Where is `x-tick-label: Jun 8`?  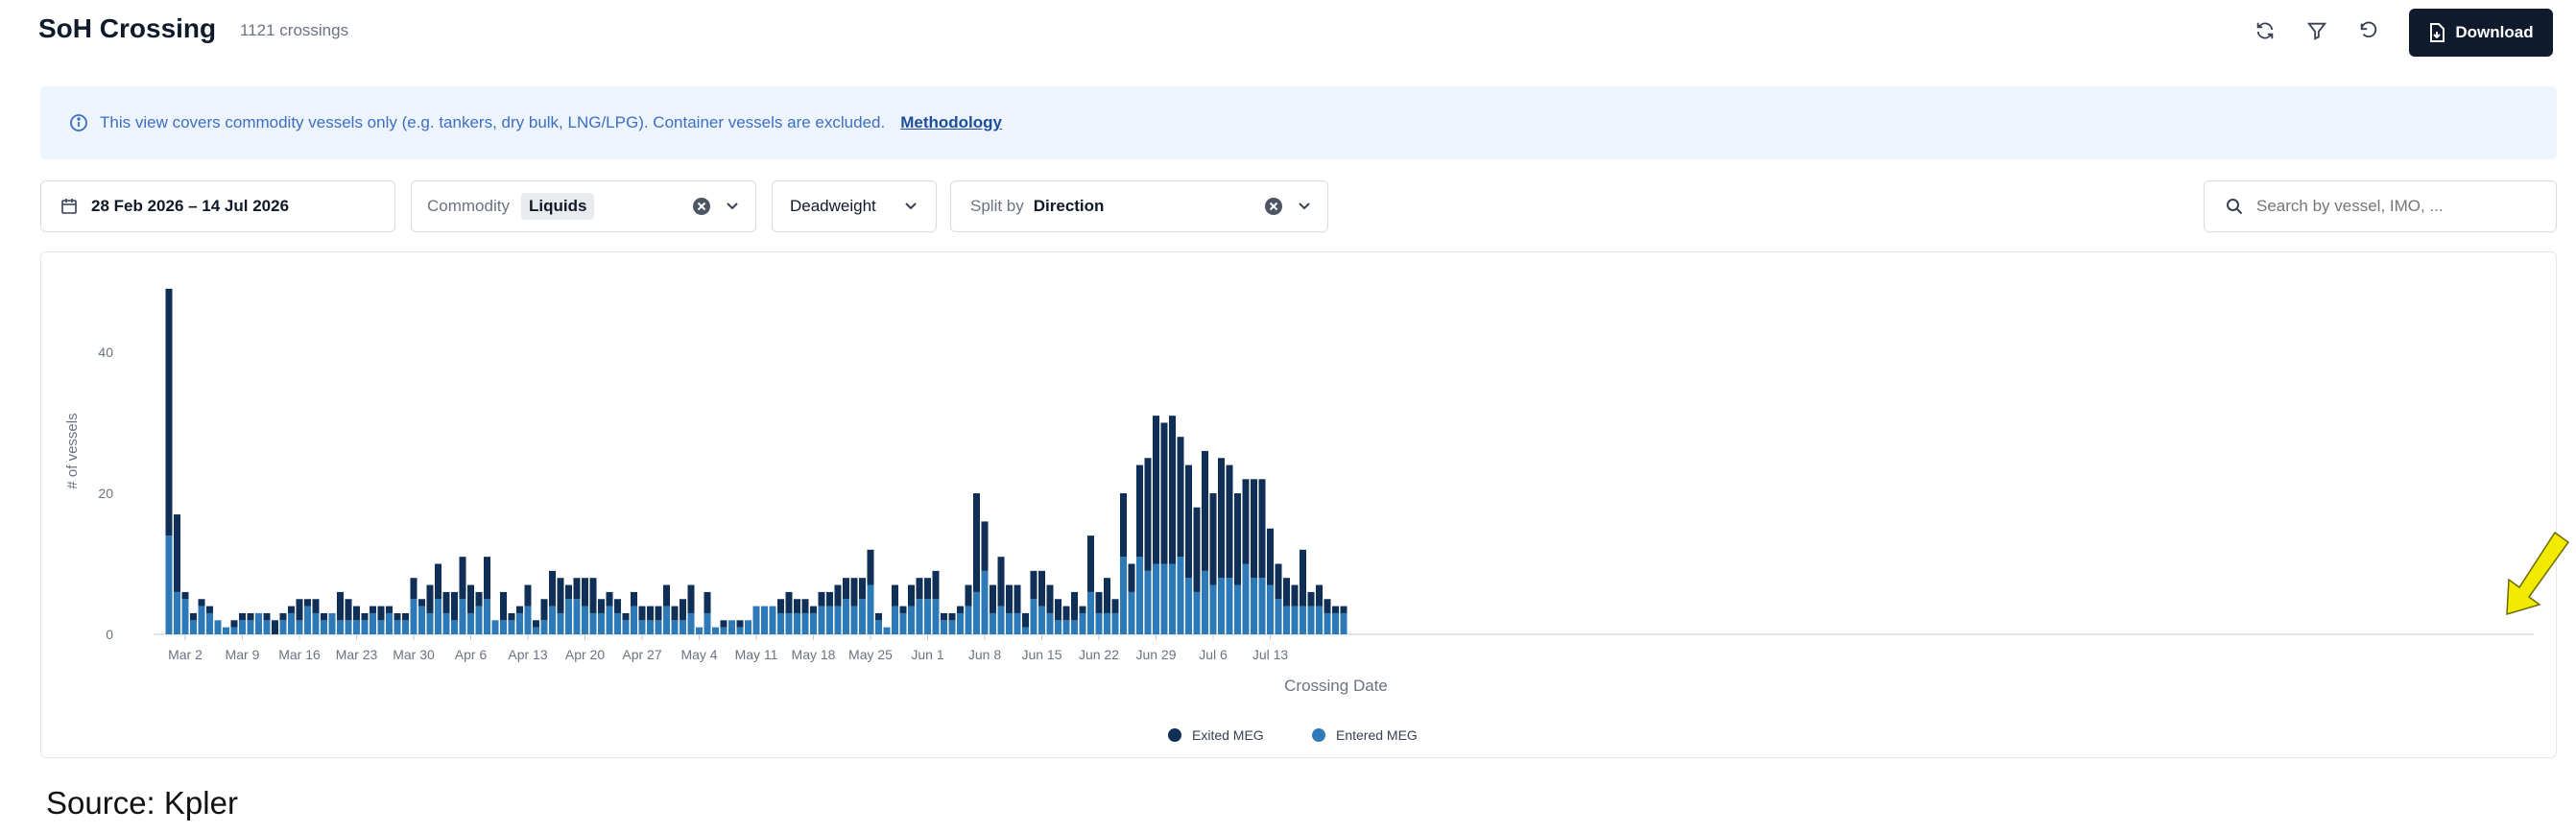
x-tick-label: Jun 8 is located at coordinates (984, 654).